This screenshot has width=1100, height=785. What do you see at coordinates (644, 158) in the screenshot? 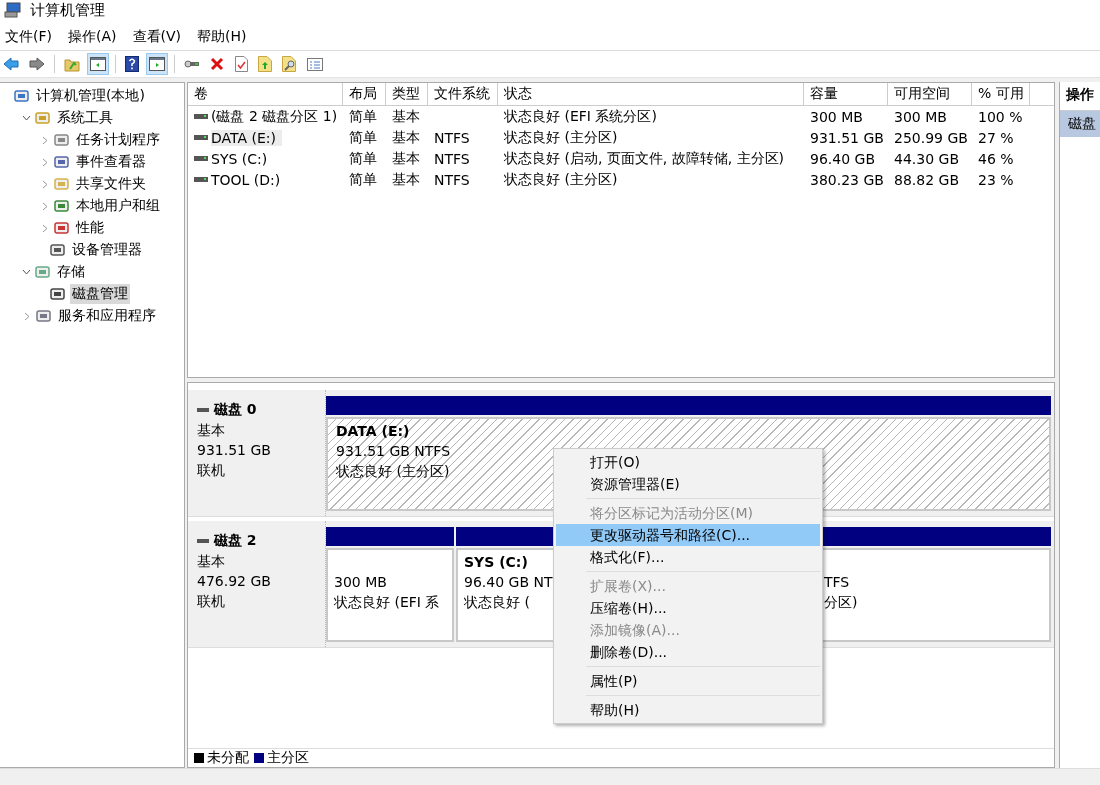
I see `table-cell: 状态良好 (启动, 页面文件, 故障转储, 主分区)` at bounding box center [644, 158].